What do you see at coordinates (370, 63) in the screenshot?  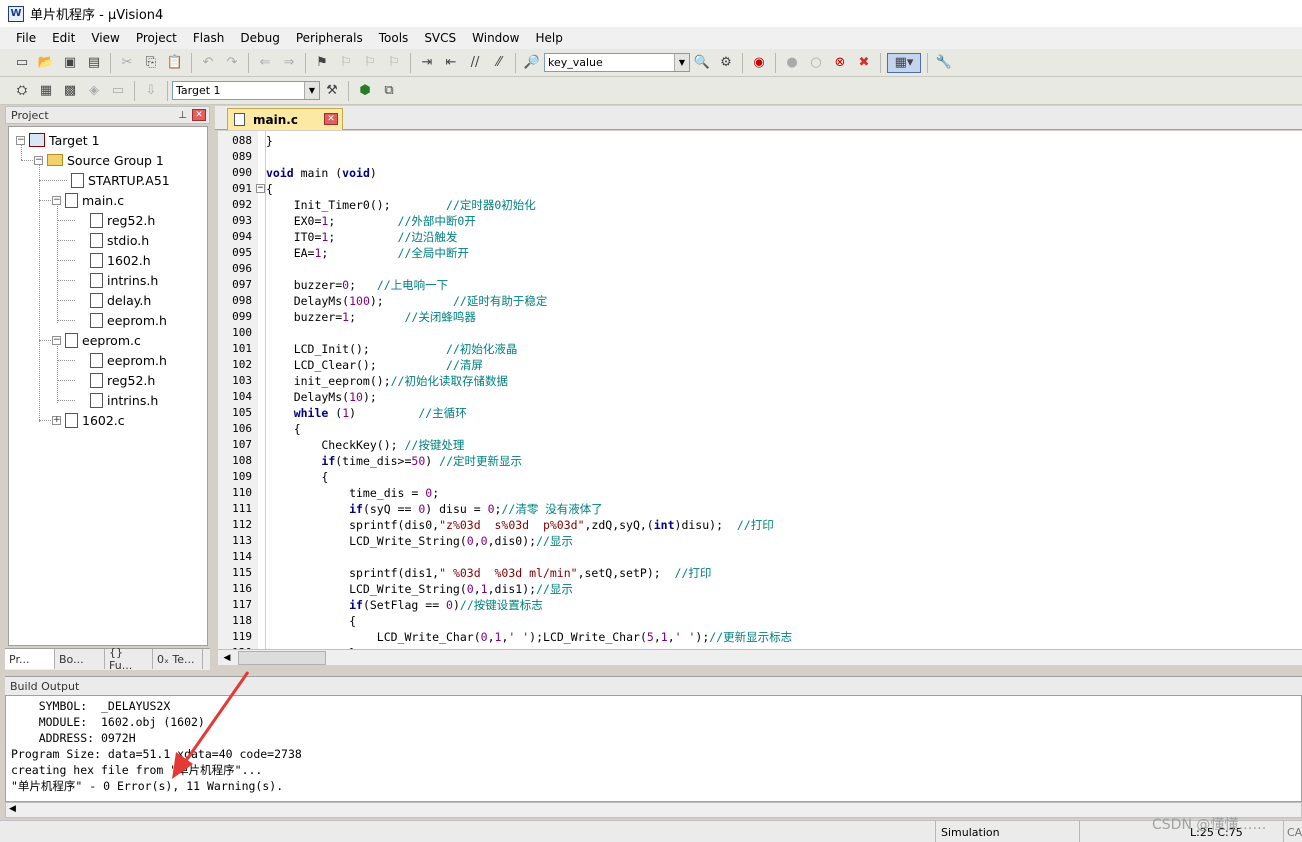 I see `bookmark-next-icon: ⚐` at bounding box center [370, 63].